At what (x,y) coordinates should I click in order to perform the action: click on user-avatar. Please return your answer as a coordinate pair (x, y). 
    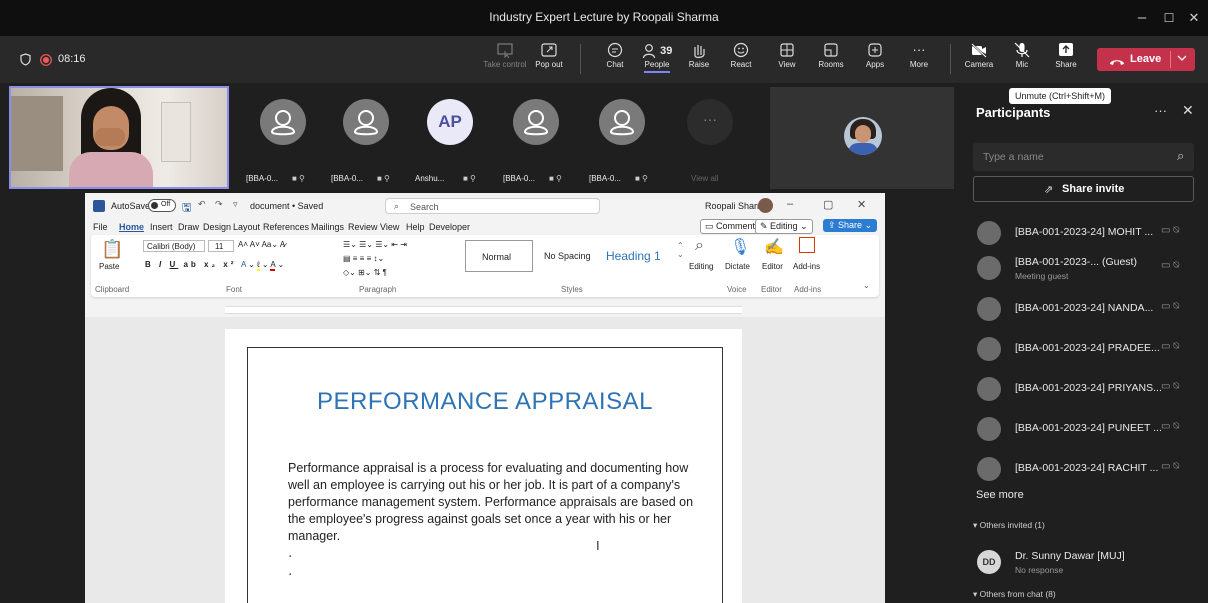
    Looking at the image, I should click on (765, 205).